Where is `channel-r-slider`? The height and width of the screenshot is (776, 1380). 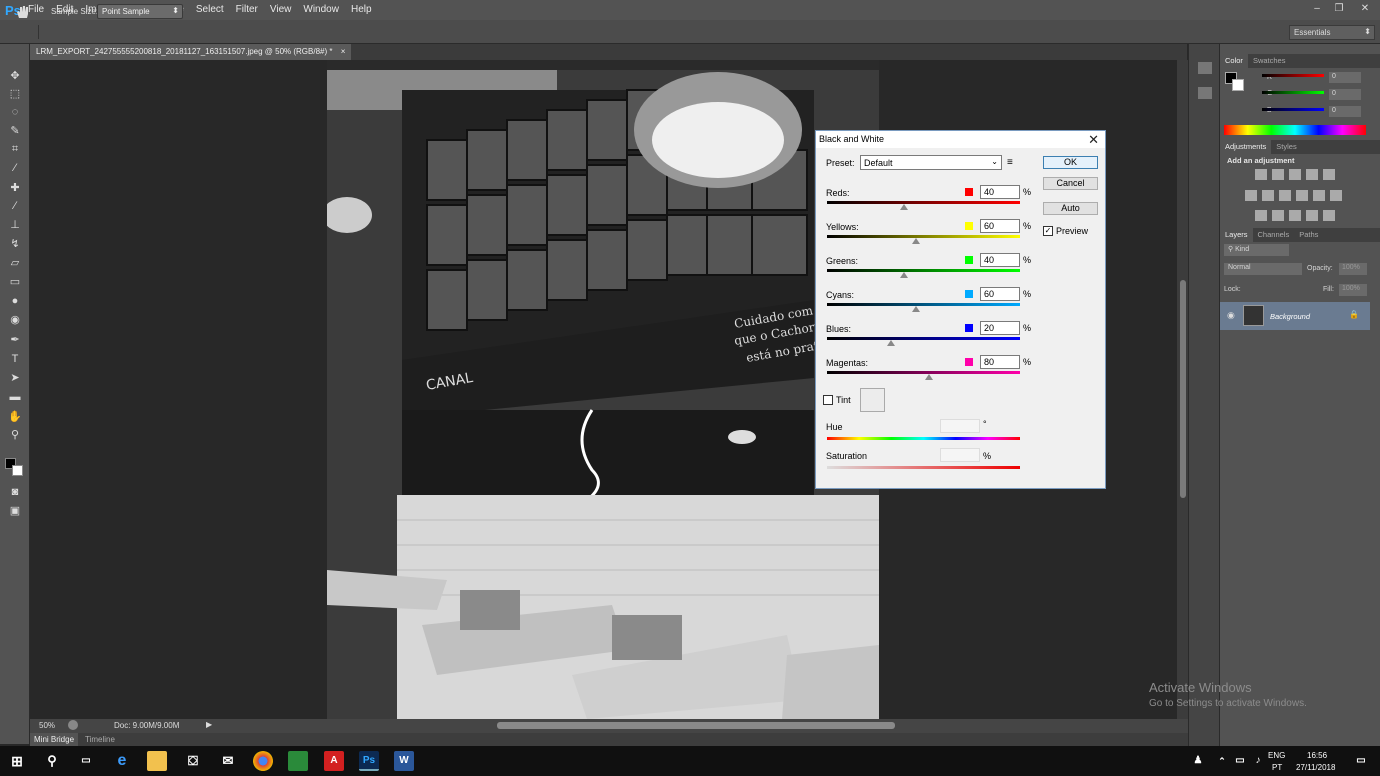
channel-r-slider is located at coordinates (1293, 75).